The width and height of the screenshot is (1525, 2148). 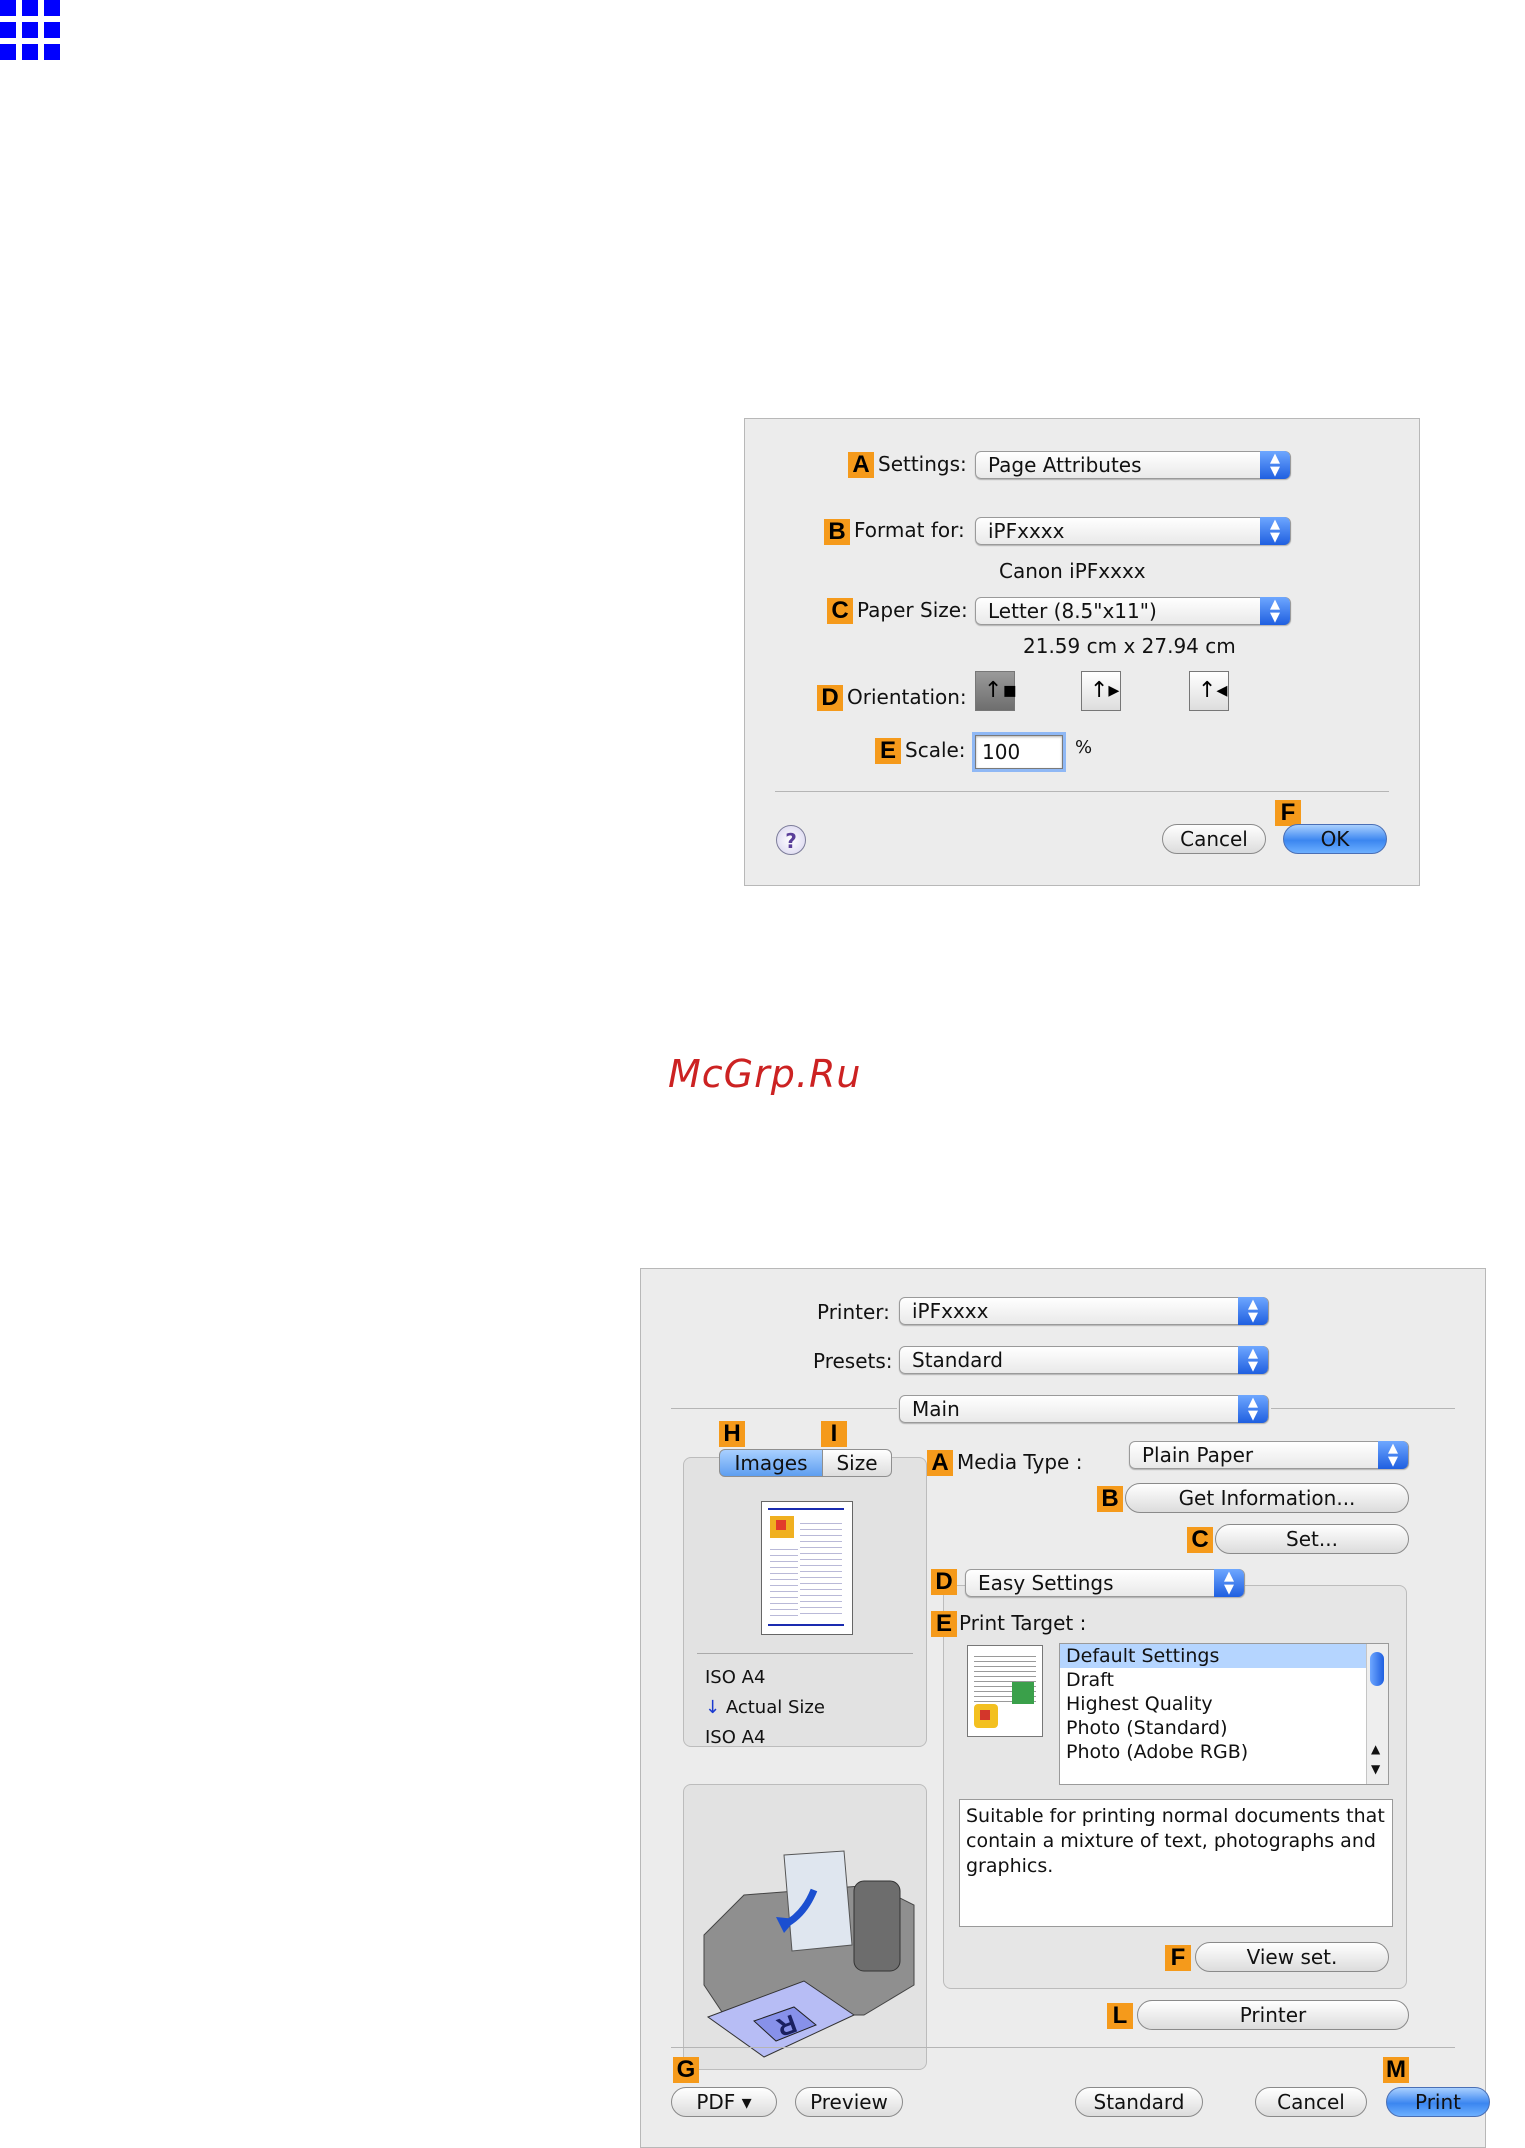 What do you see at coordinates (1072, 611) in the screenshot?
I see `paper-size-value: Letter (8.5"x11")` at bounding box center [1072, 611].